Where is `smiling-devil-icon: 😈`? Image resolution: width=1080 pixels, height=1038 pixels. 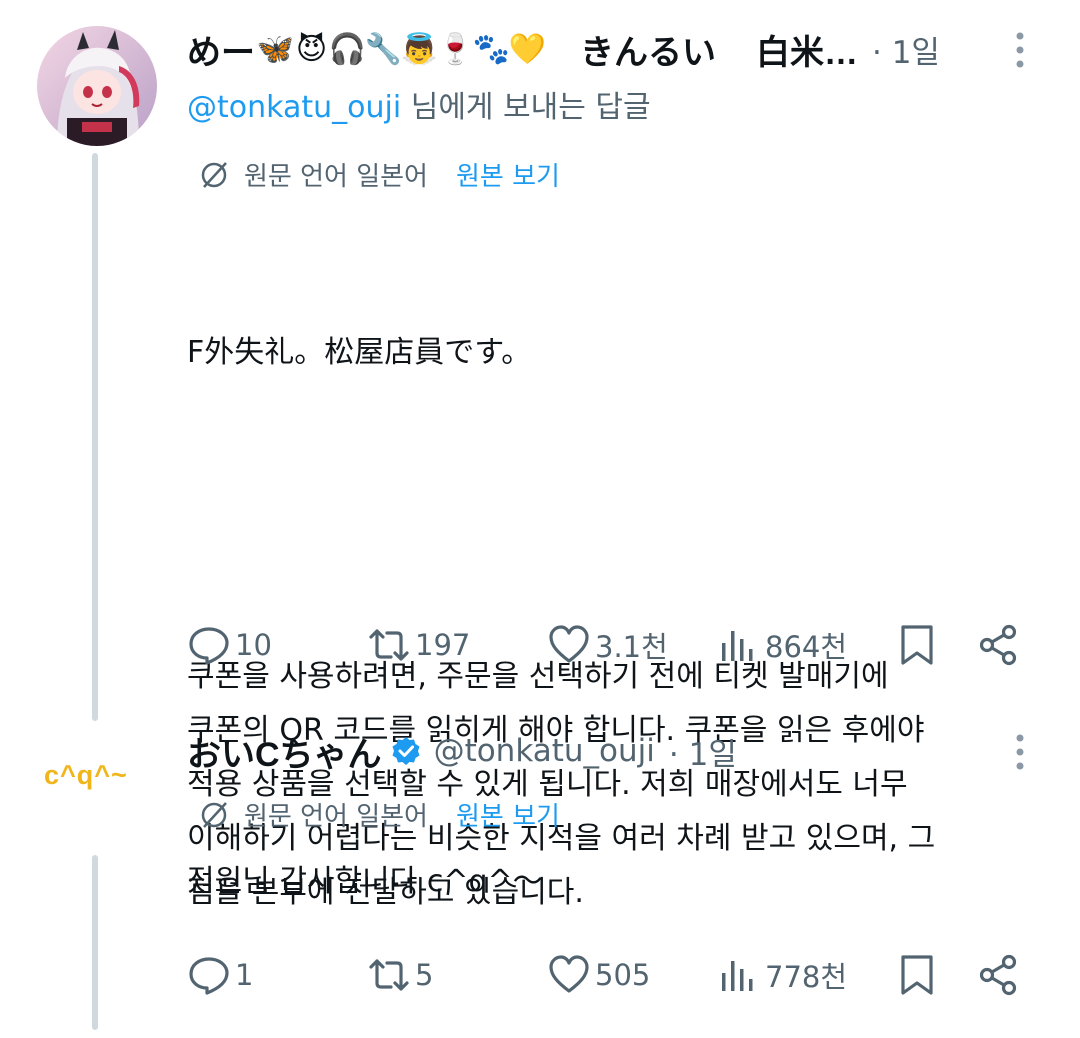
smiling-devil-icon: 😈 is located at coordinates (311, 49).